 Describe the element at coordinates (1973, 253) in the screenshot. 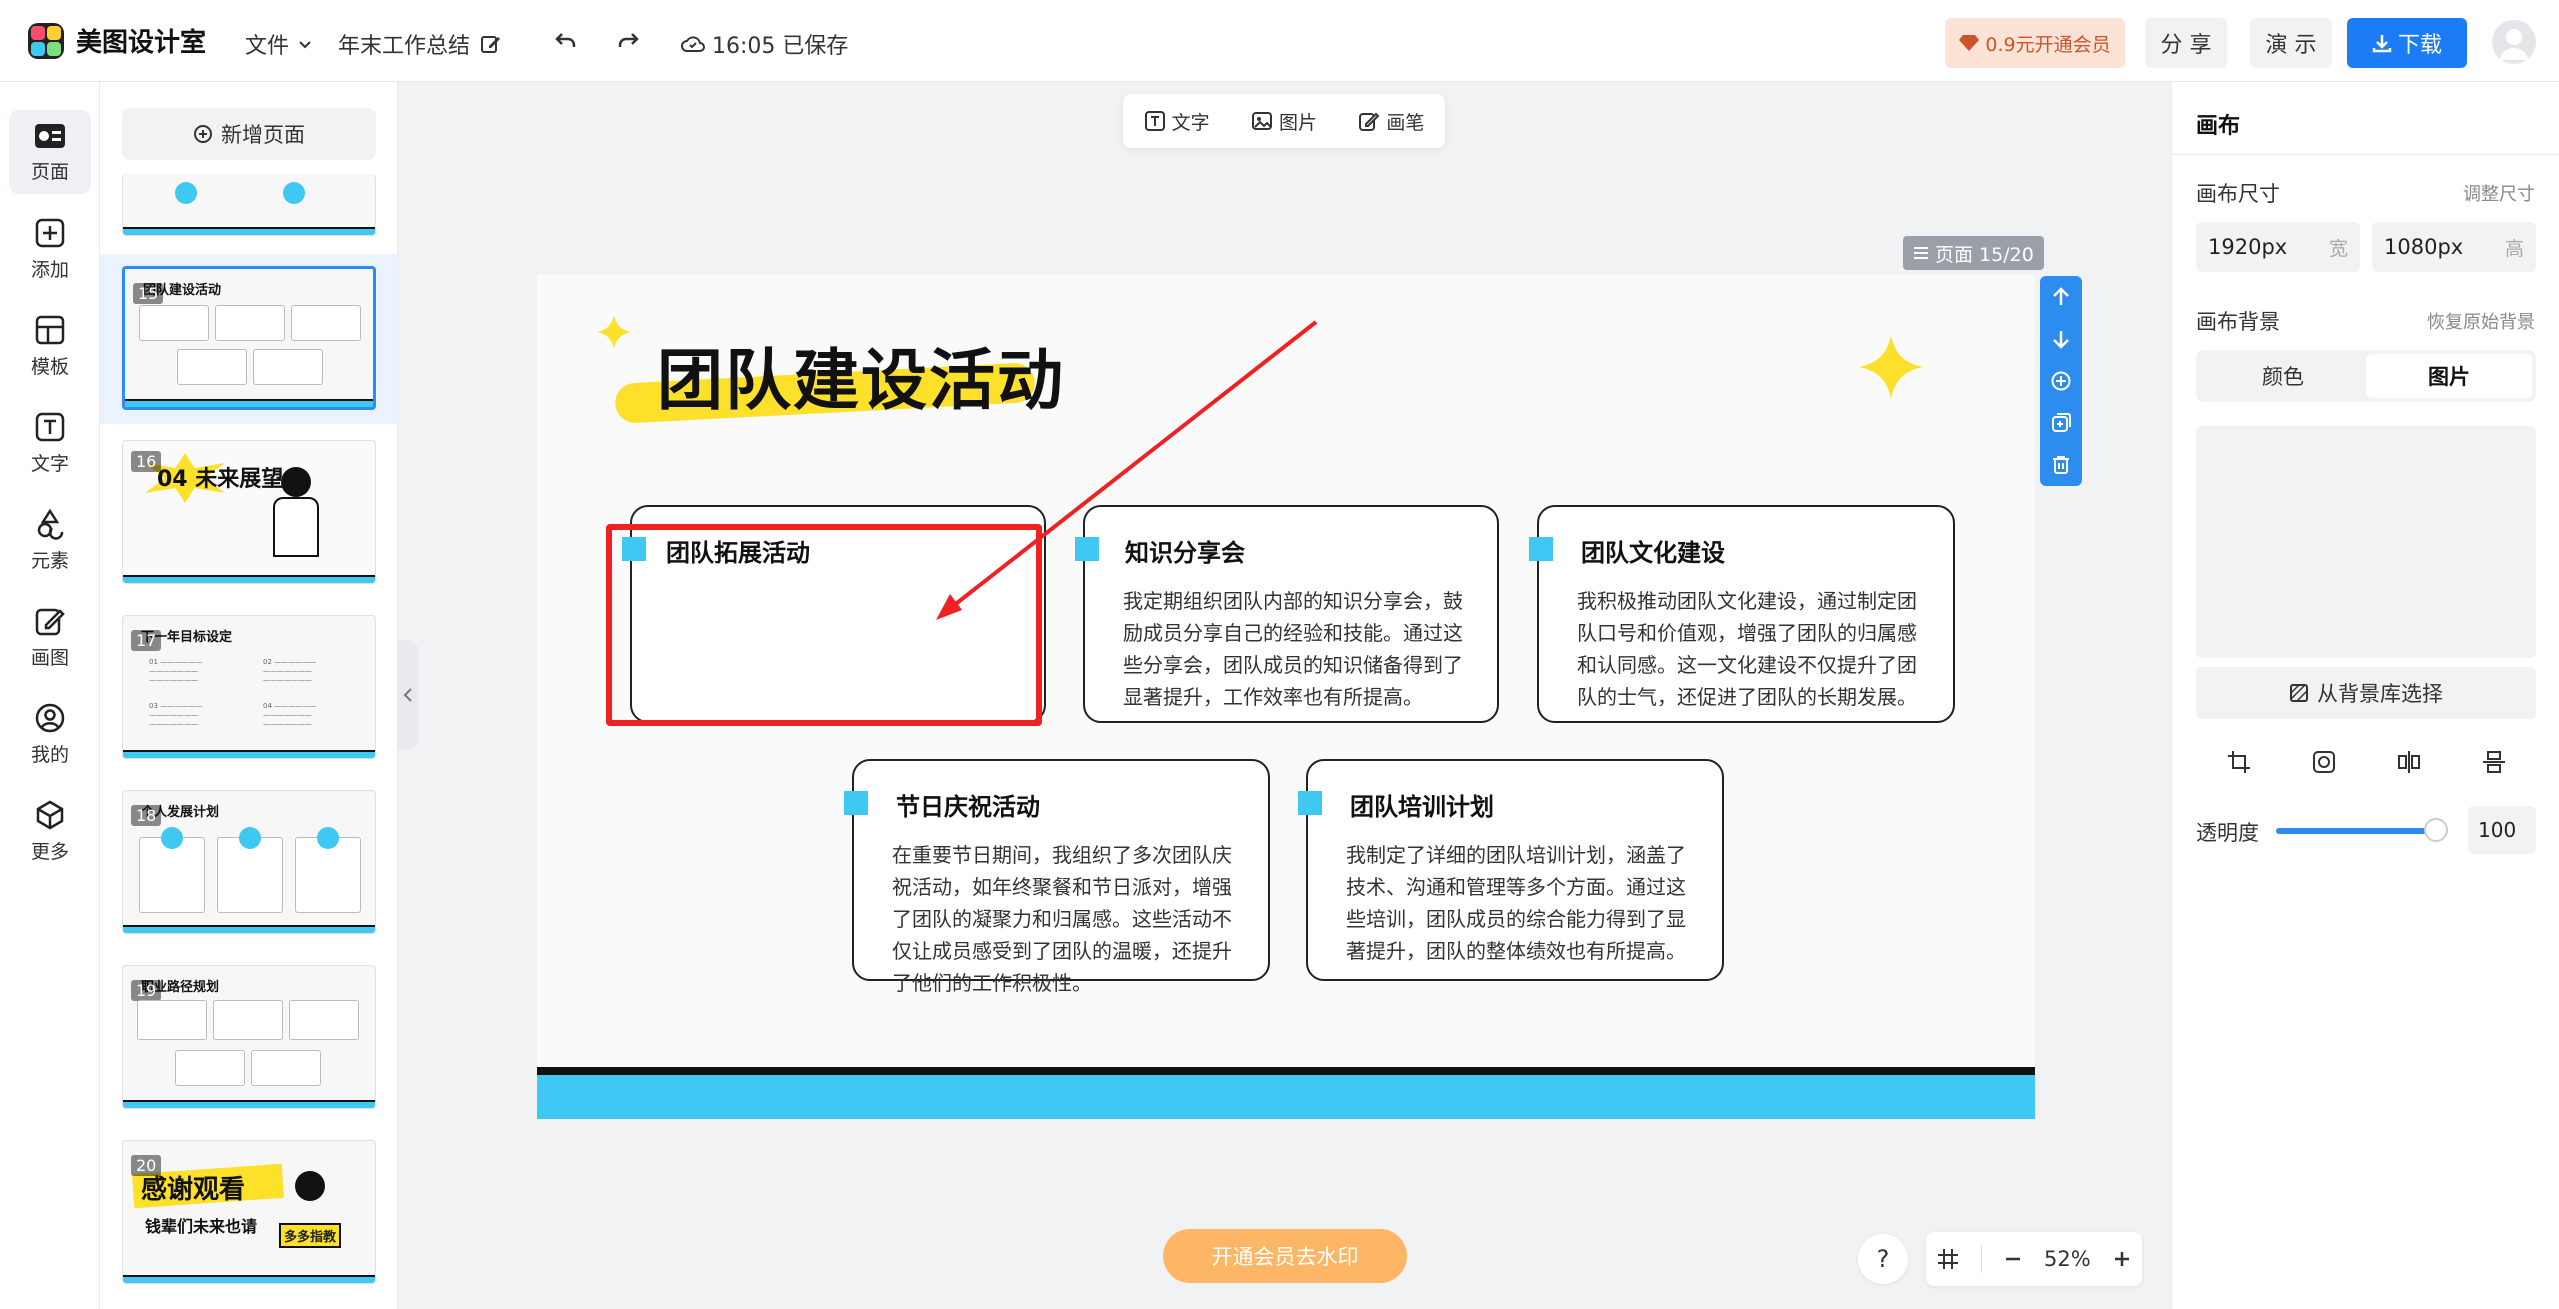

I see `page-indicator: 页面 15/20` at that location.